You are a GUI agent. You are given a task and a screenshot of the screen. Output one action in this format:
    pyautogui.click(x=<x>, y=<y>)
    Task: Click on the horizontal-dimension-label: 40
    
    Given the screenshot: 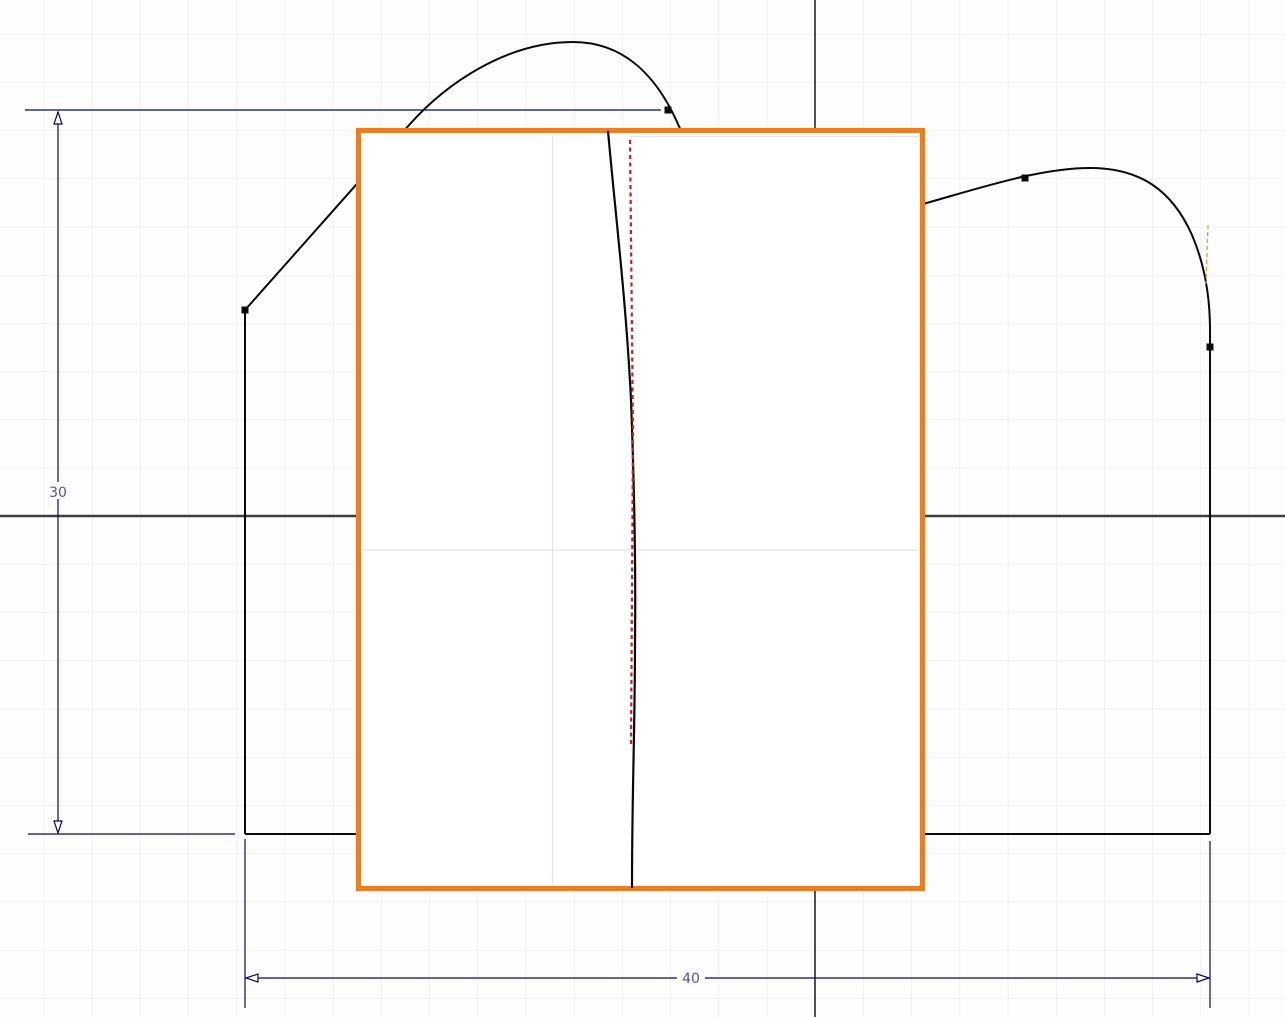 What is the action you would take?
    pyautogui.click(x=691, y=978)
    